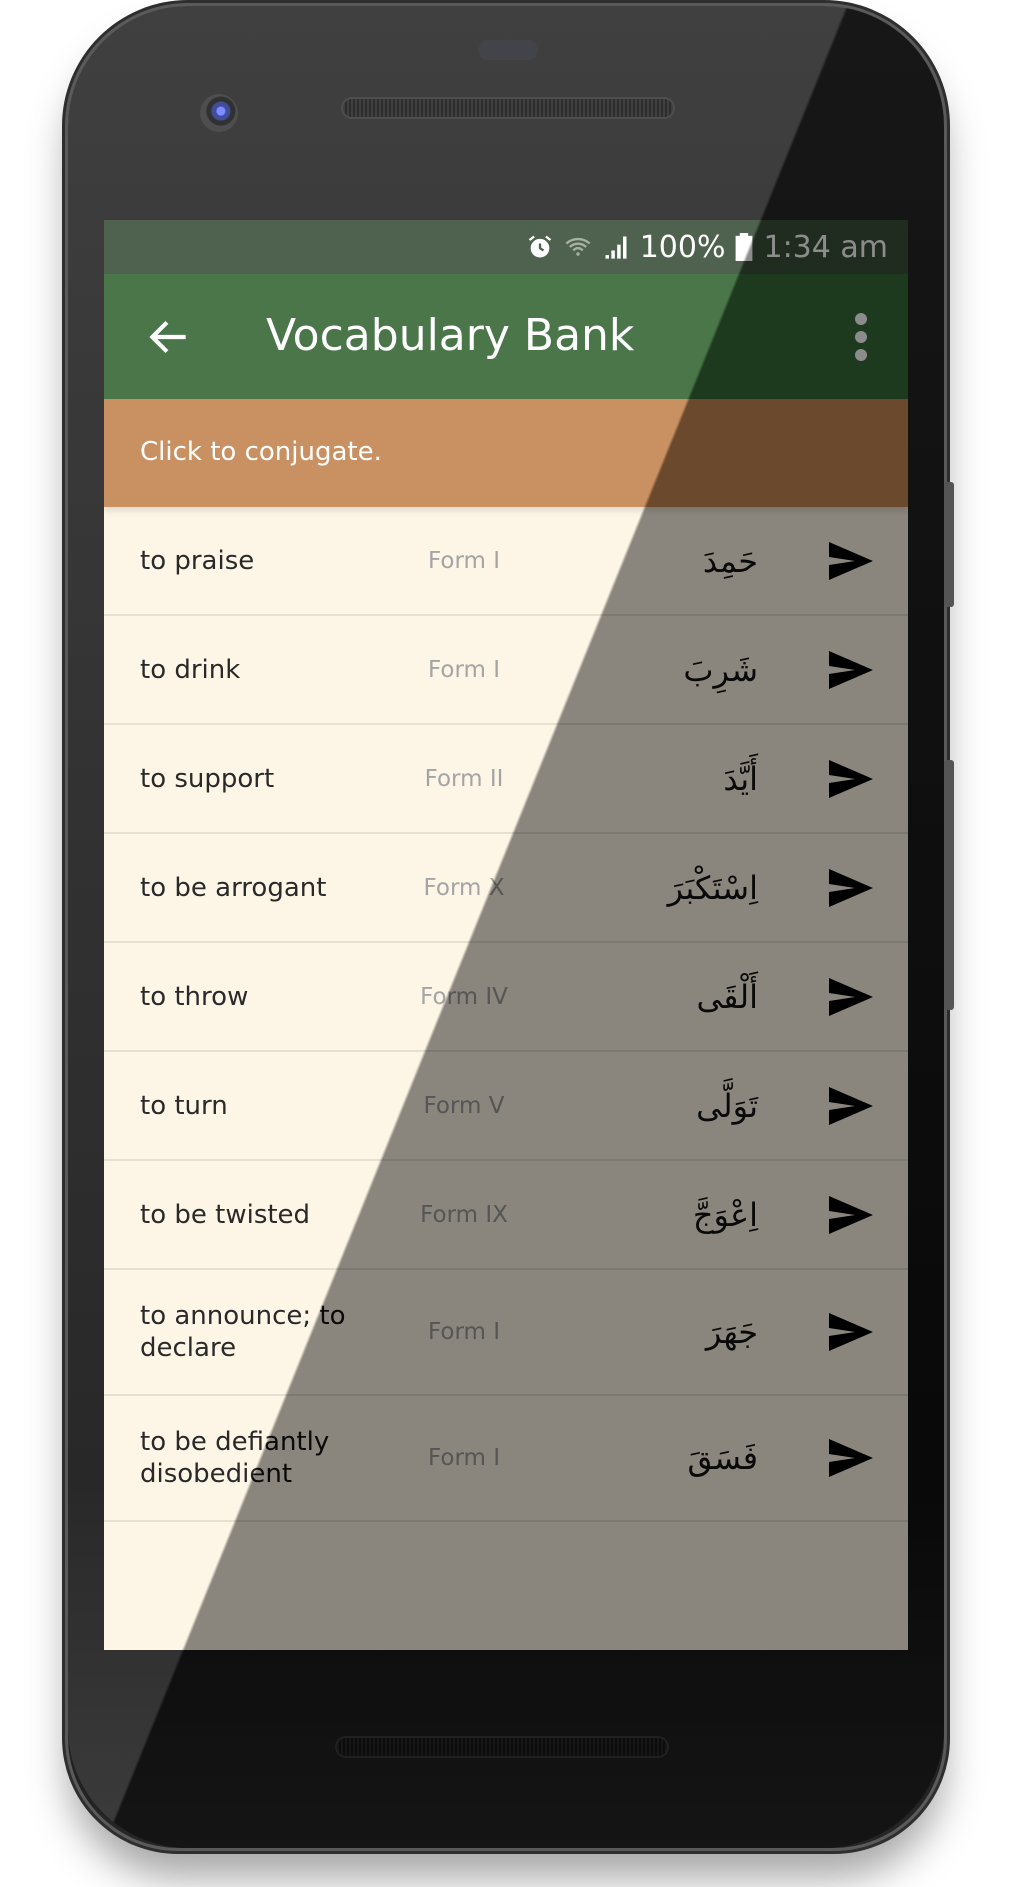  I want to click on verb-english: to announce; to declare, so click(243, 1332).